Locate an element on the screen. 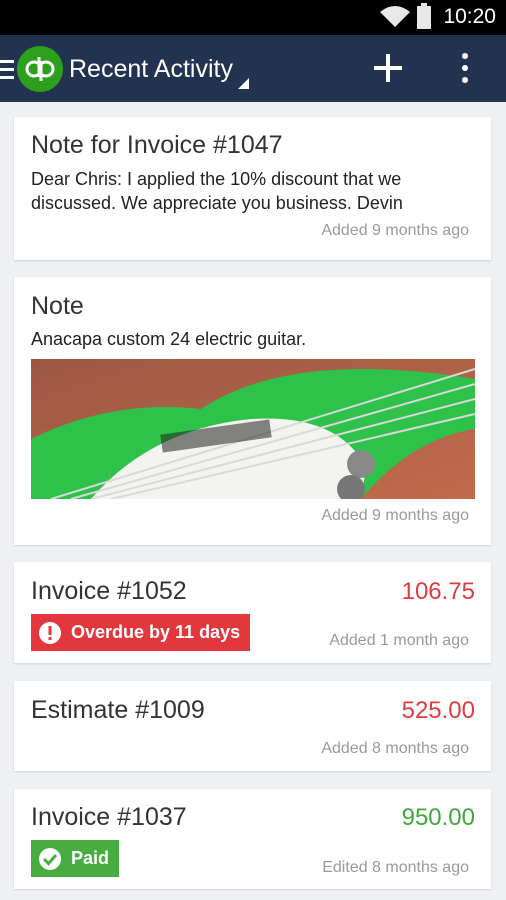 This screenshot has height=900, width=506. card-title: Note is located at coordinates (57, 306).